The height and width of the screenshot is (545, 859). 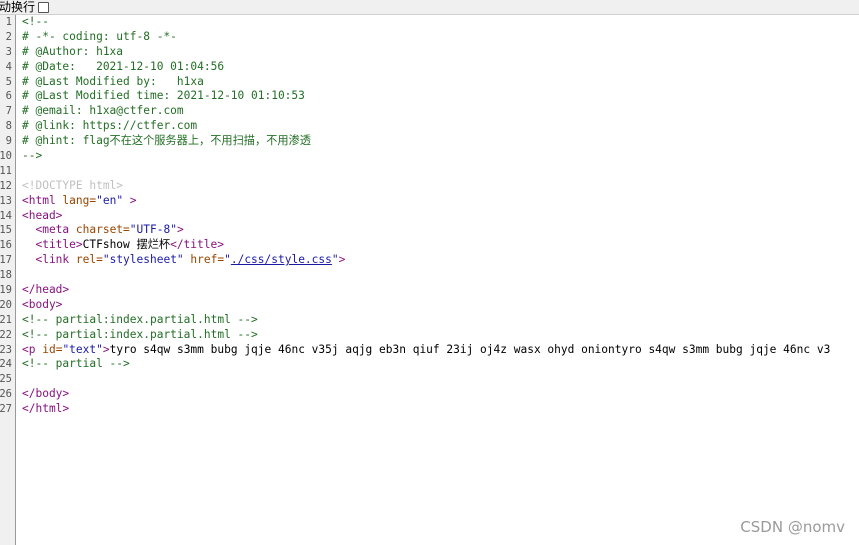 What do you see at coordinates (6, 319) in the screenshot?
I see `line-number: 21` at bounding box center [6, 319].